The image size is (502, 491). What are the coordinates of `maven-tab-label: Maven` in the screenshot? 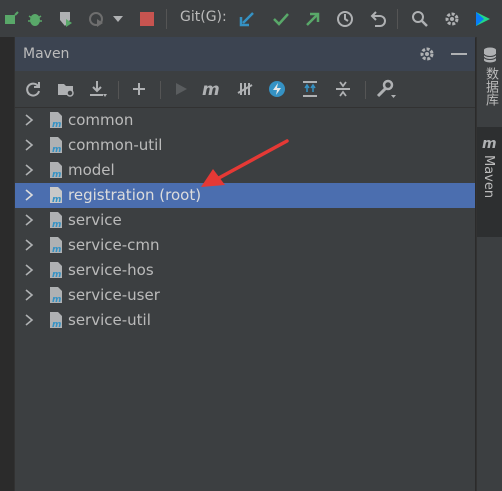 It's located at (488, 177).